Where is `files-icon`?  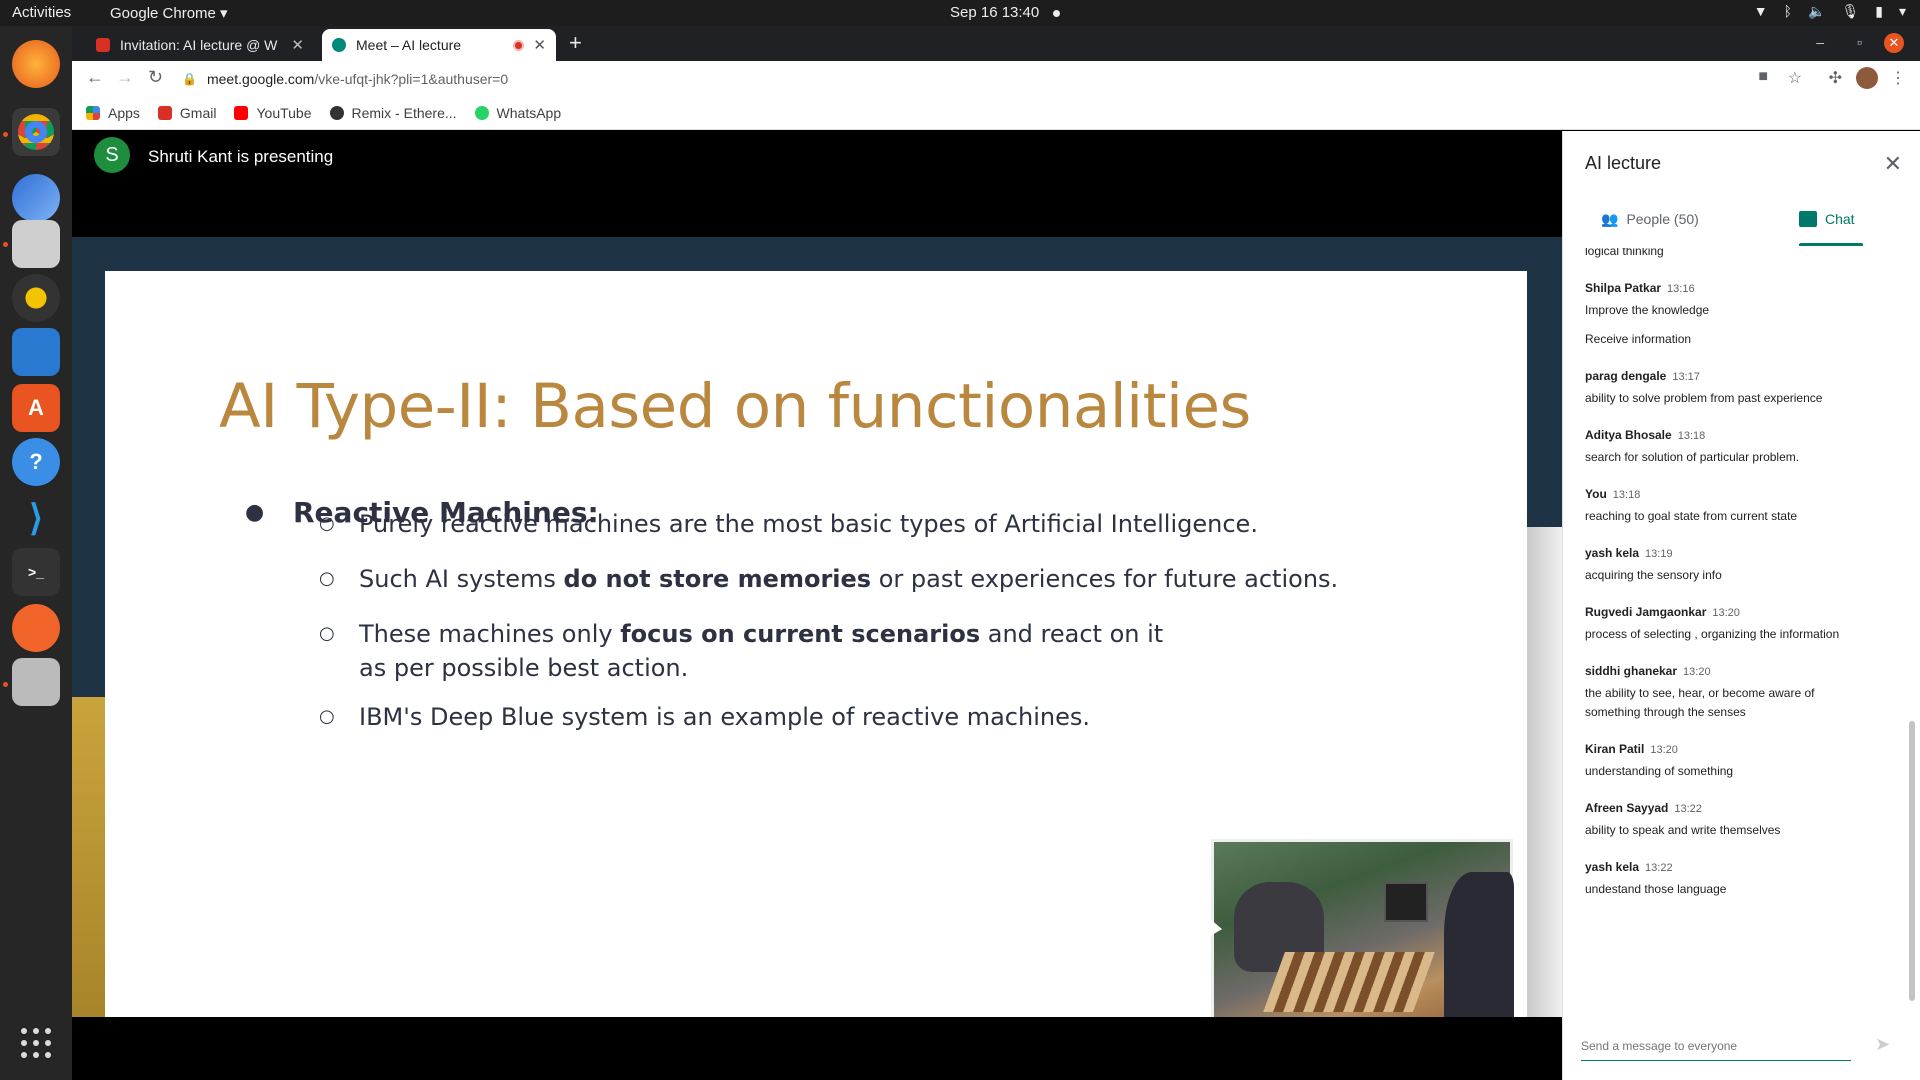 files-icon is located at coordinates (36, 244).